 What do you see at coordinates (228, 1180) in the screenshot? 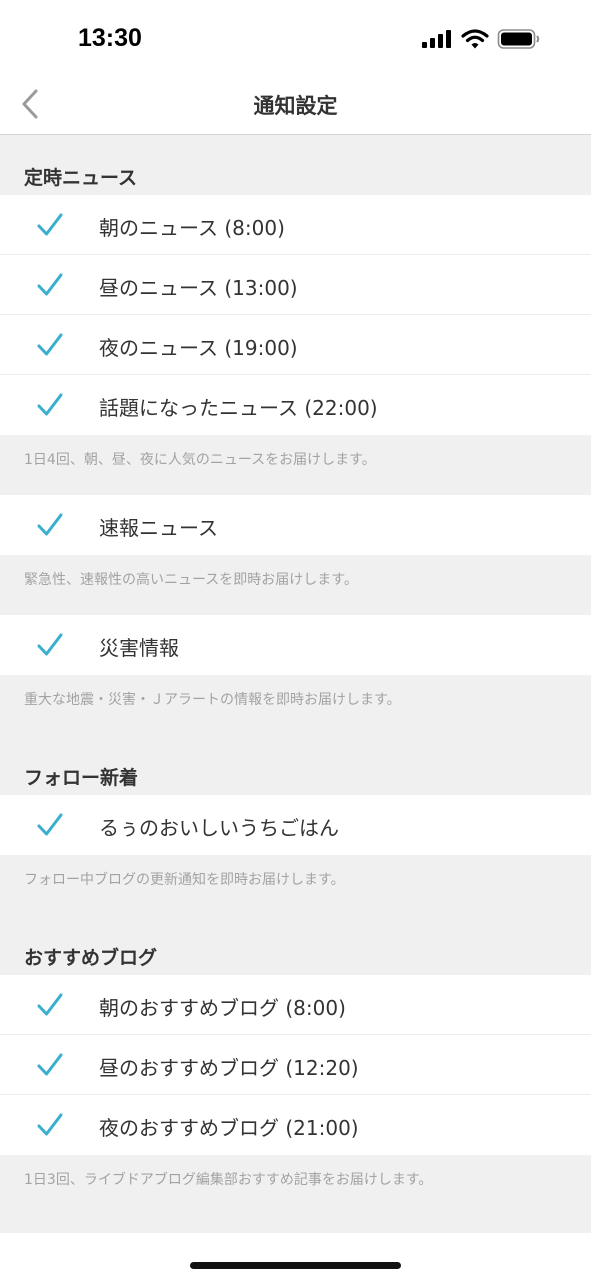
I see `section-footer-recommended: 1日3回、ライブドアブログ編集部おすすめ記事をお届けします。` at bounding box center [228, 1180].